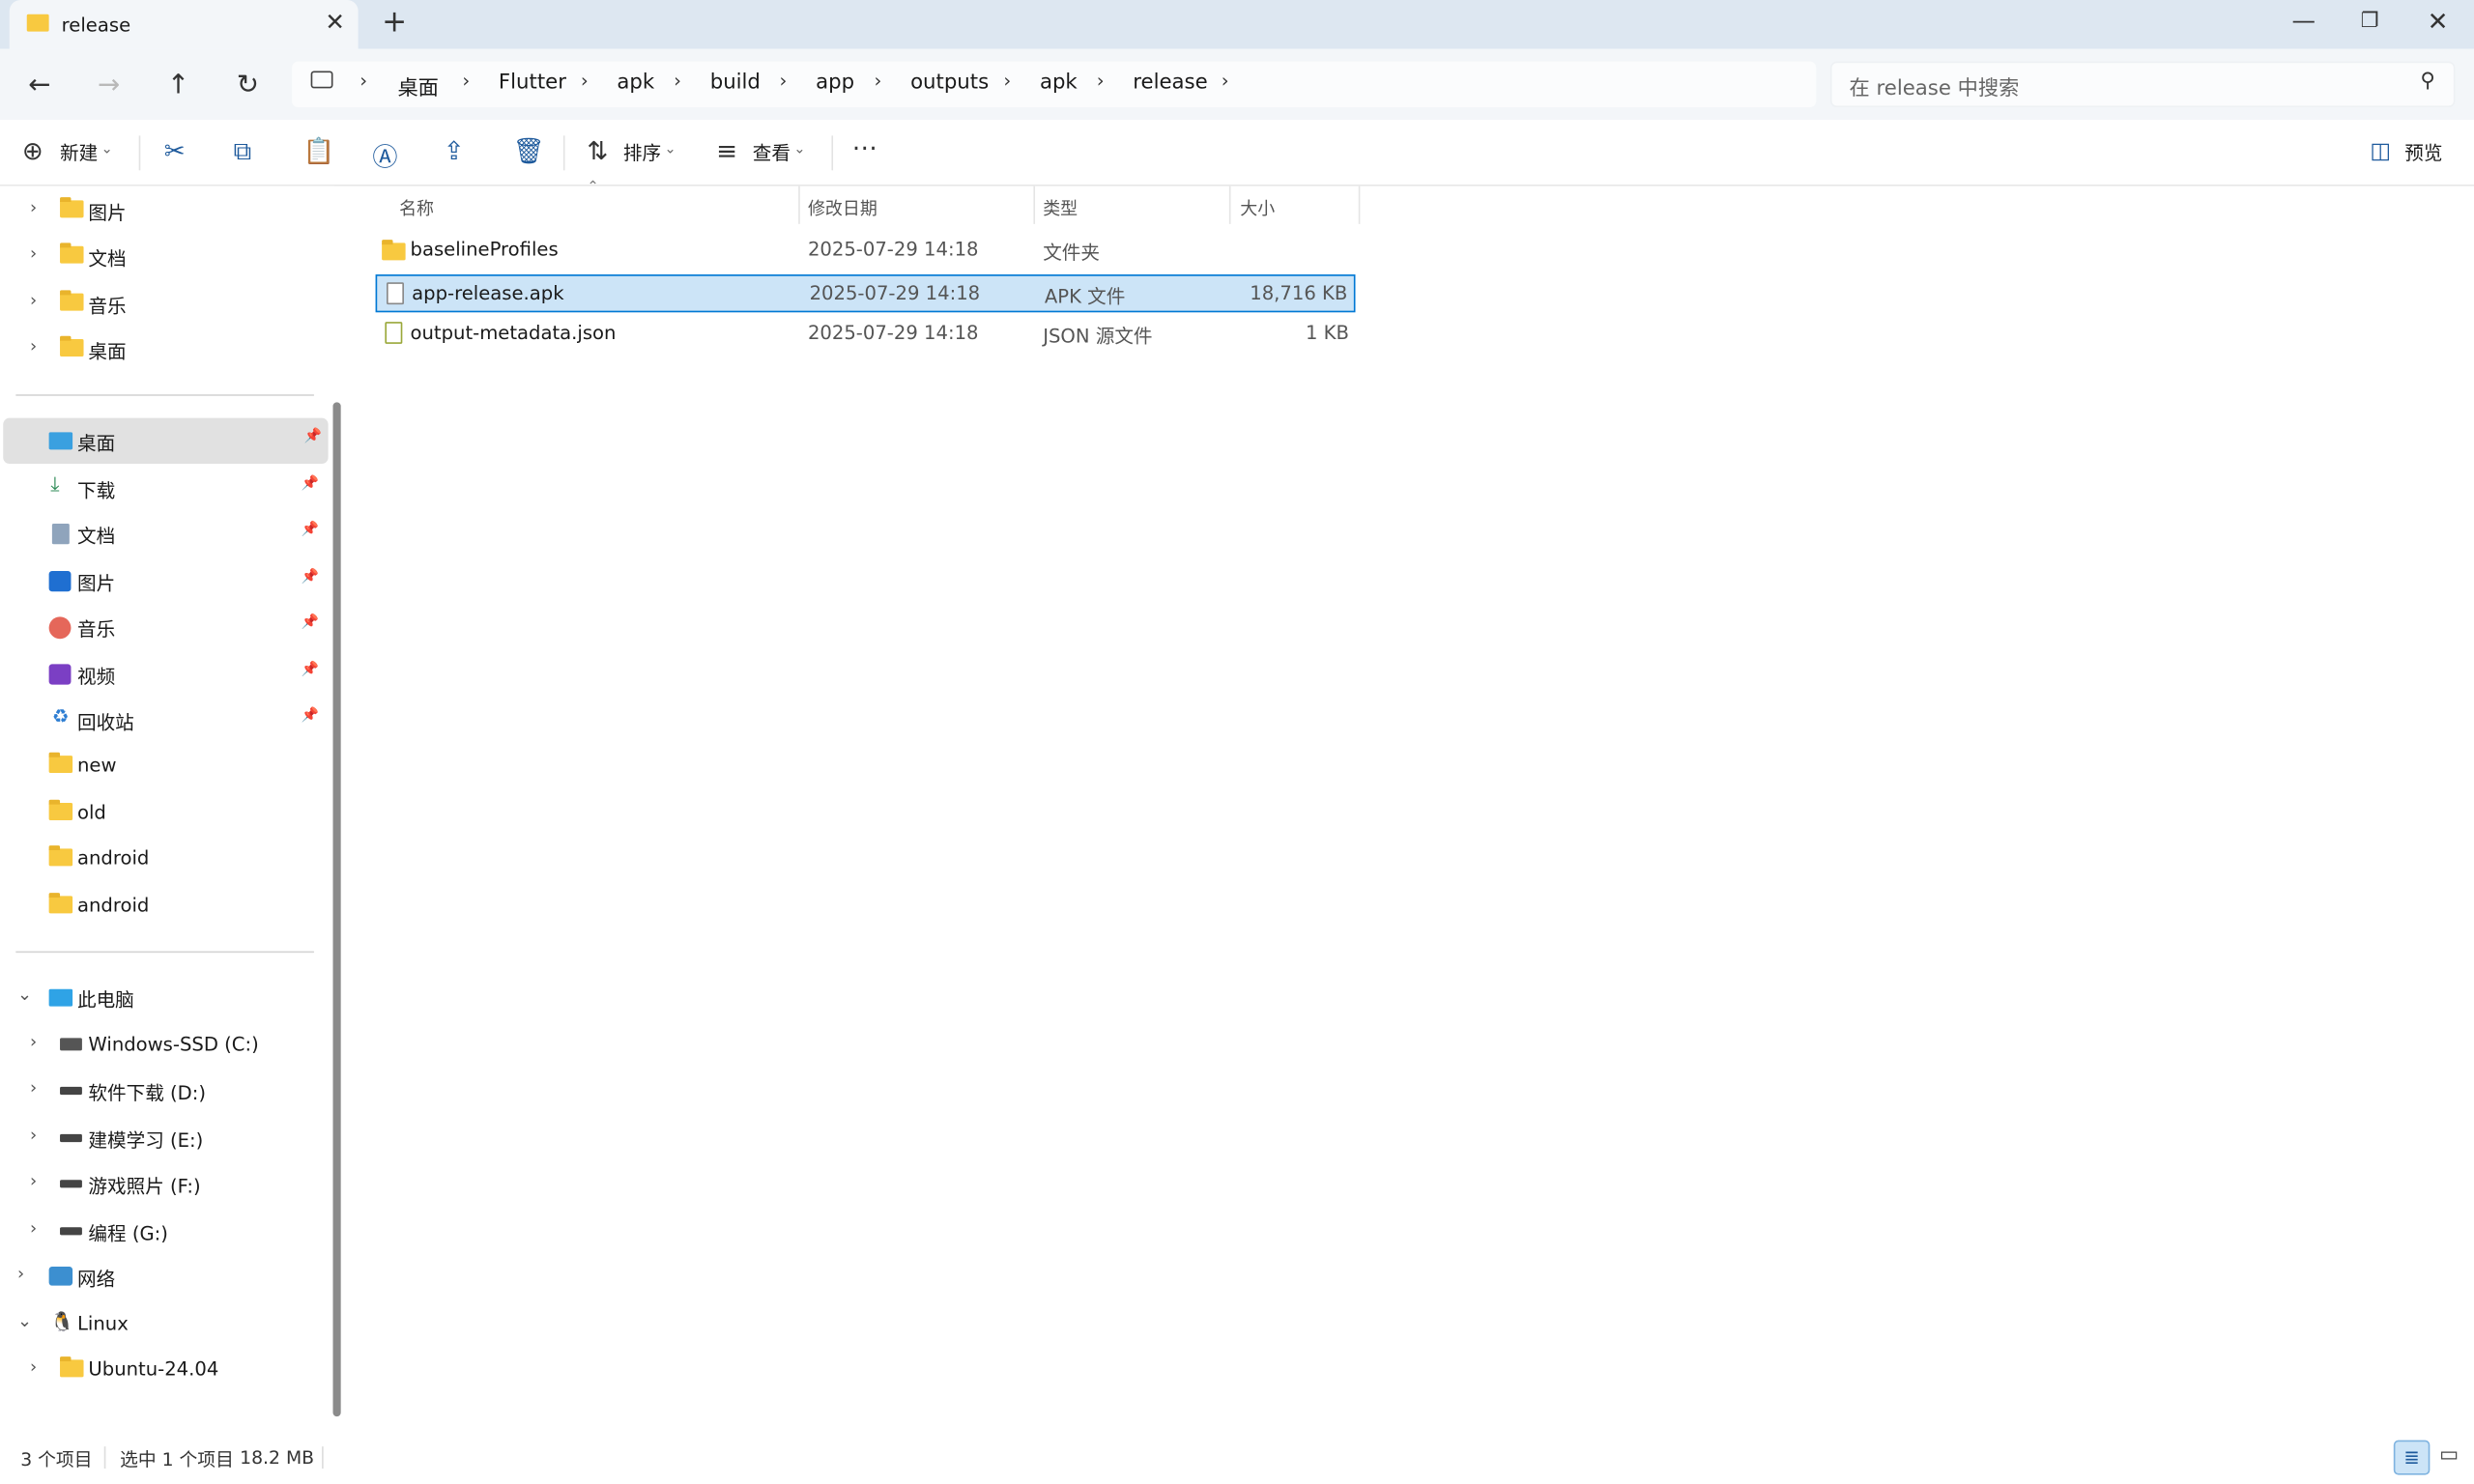  Describe the element at coordinates (163, 304) in the screenshot. I see `sidebar-item-music: › 音乐` at that location.